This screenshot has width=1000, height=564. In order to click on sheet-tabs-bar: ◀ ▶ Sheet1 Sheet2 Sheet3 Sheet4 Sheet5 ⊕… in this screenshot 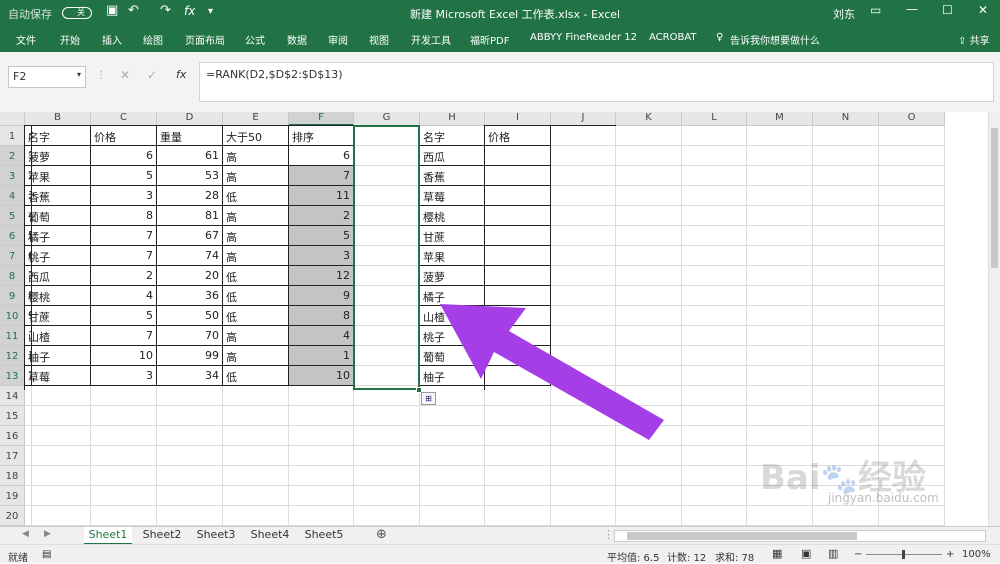, I will do `click(500, 535)`.